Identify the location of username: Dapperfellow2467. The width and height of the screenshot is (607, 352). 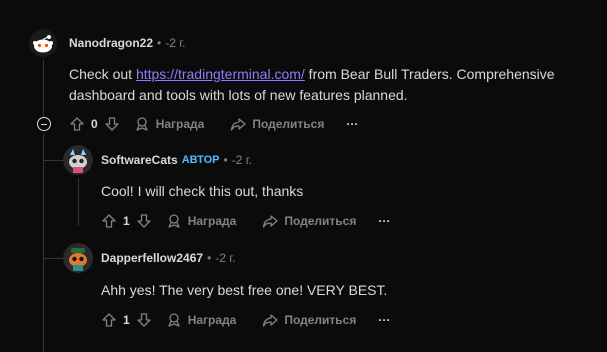
(152, 258).